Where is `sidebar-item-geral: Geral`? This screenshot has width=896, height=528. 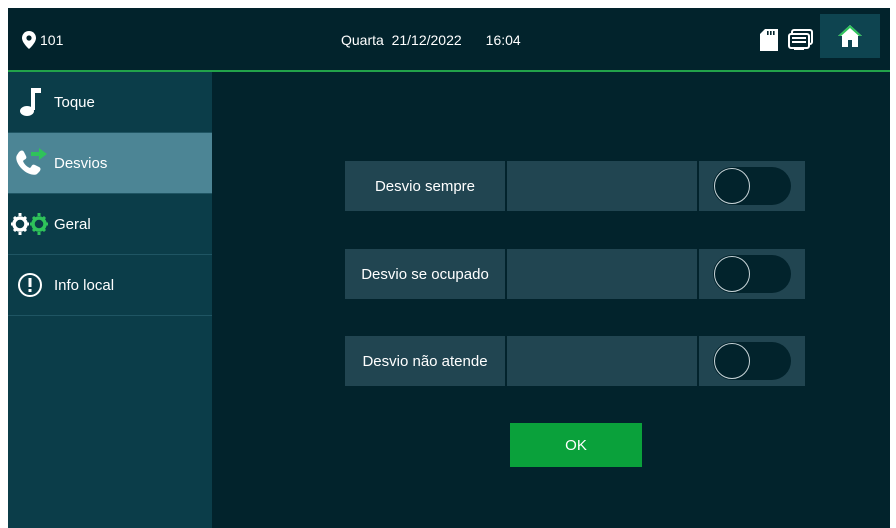 sidebar-item-geral: Geral is located at coordinates (110, 224).